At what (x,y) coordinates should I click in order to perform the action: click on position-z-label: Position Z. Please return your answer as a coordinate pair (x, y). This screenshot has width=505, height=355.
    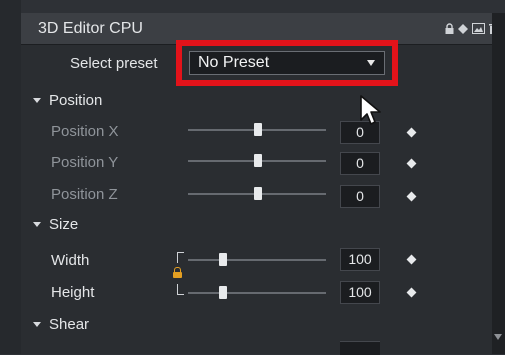
    Looking at the image, I should click on (84, 194).